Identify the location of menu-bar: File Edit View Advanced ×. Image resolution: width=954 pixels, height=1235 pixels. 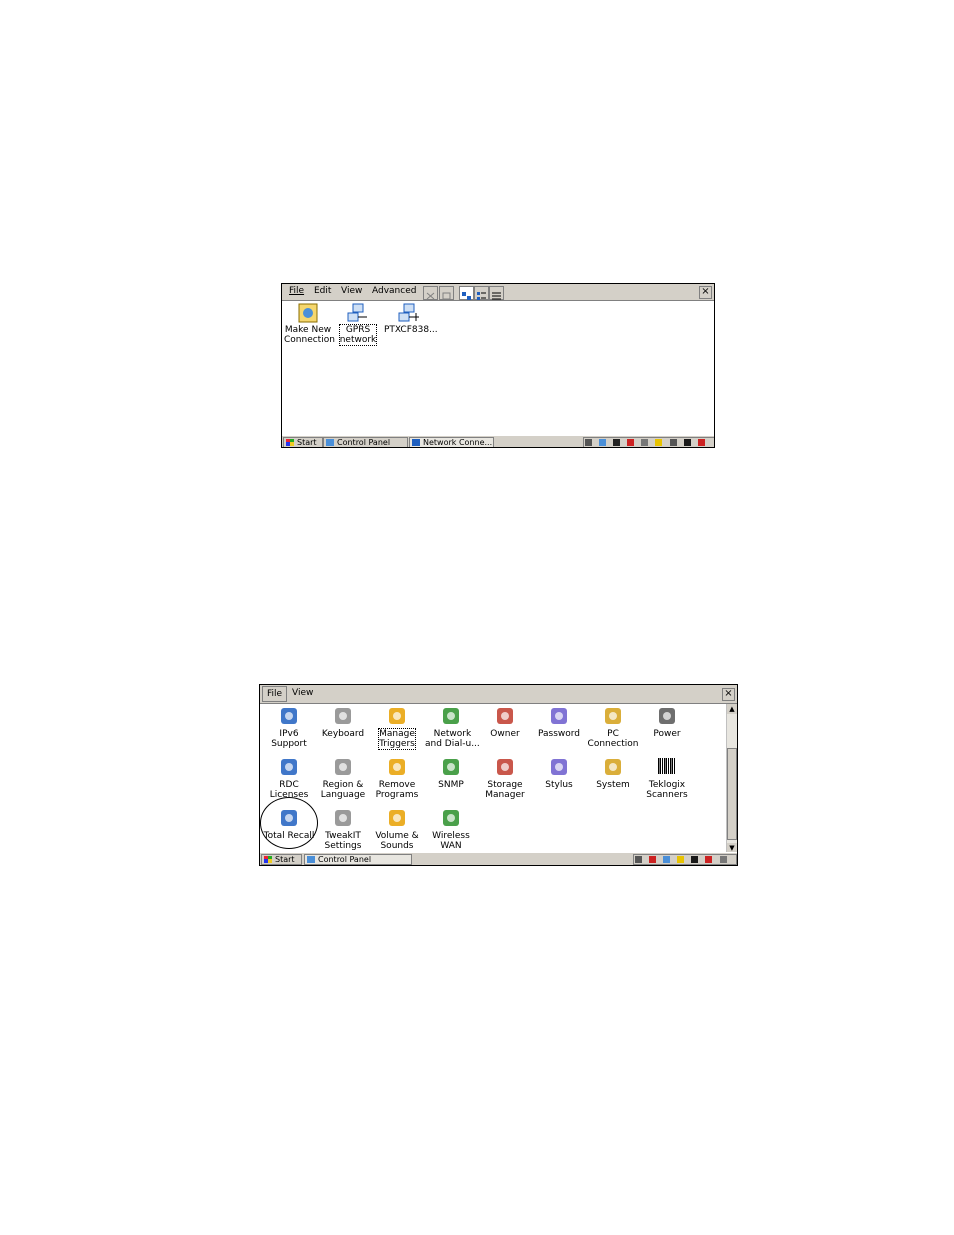
(498, 292).